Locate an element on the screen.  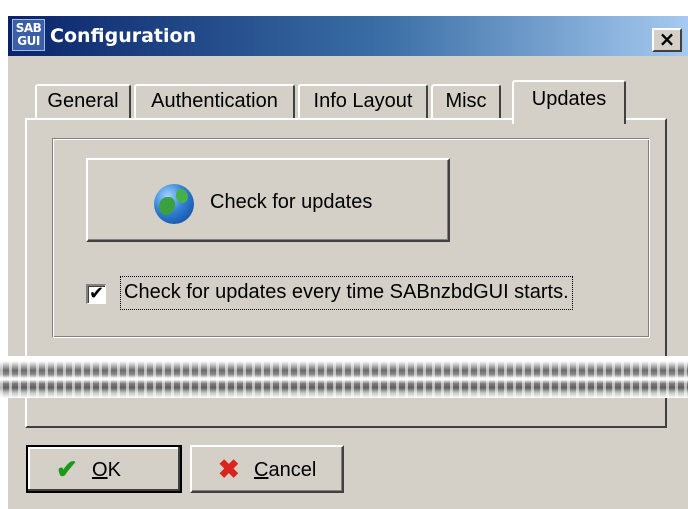
x-icon: ✖ is located at coordinates (229, 469).